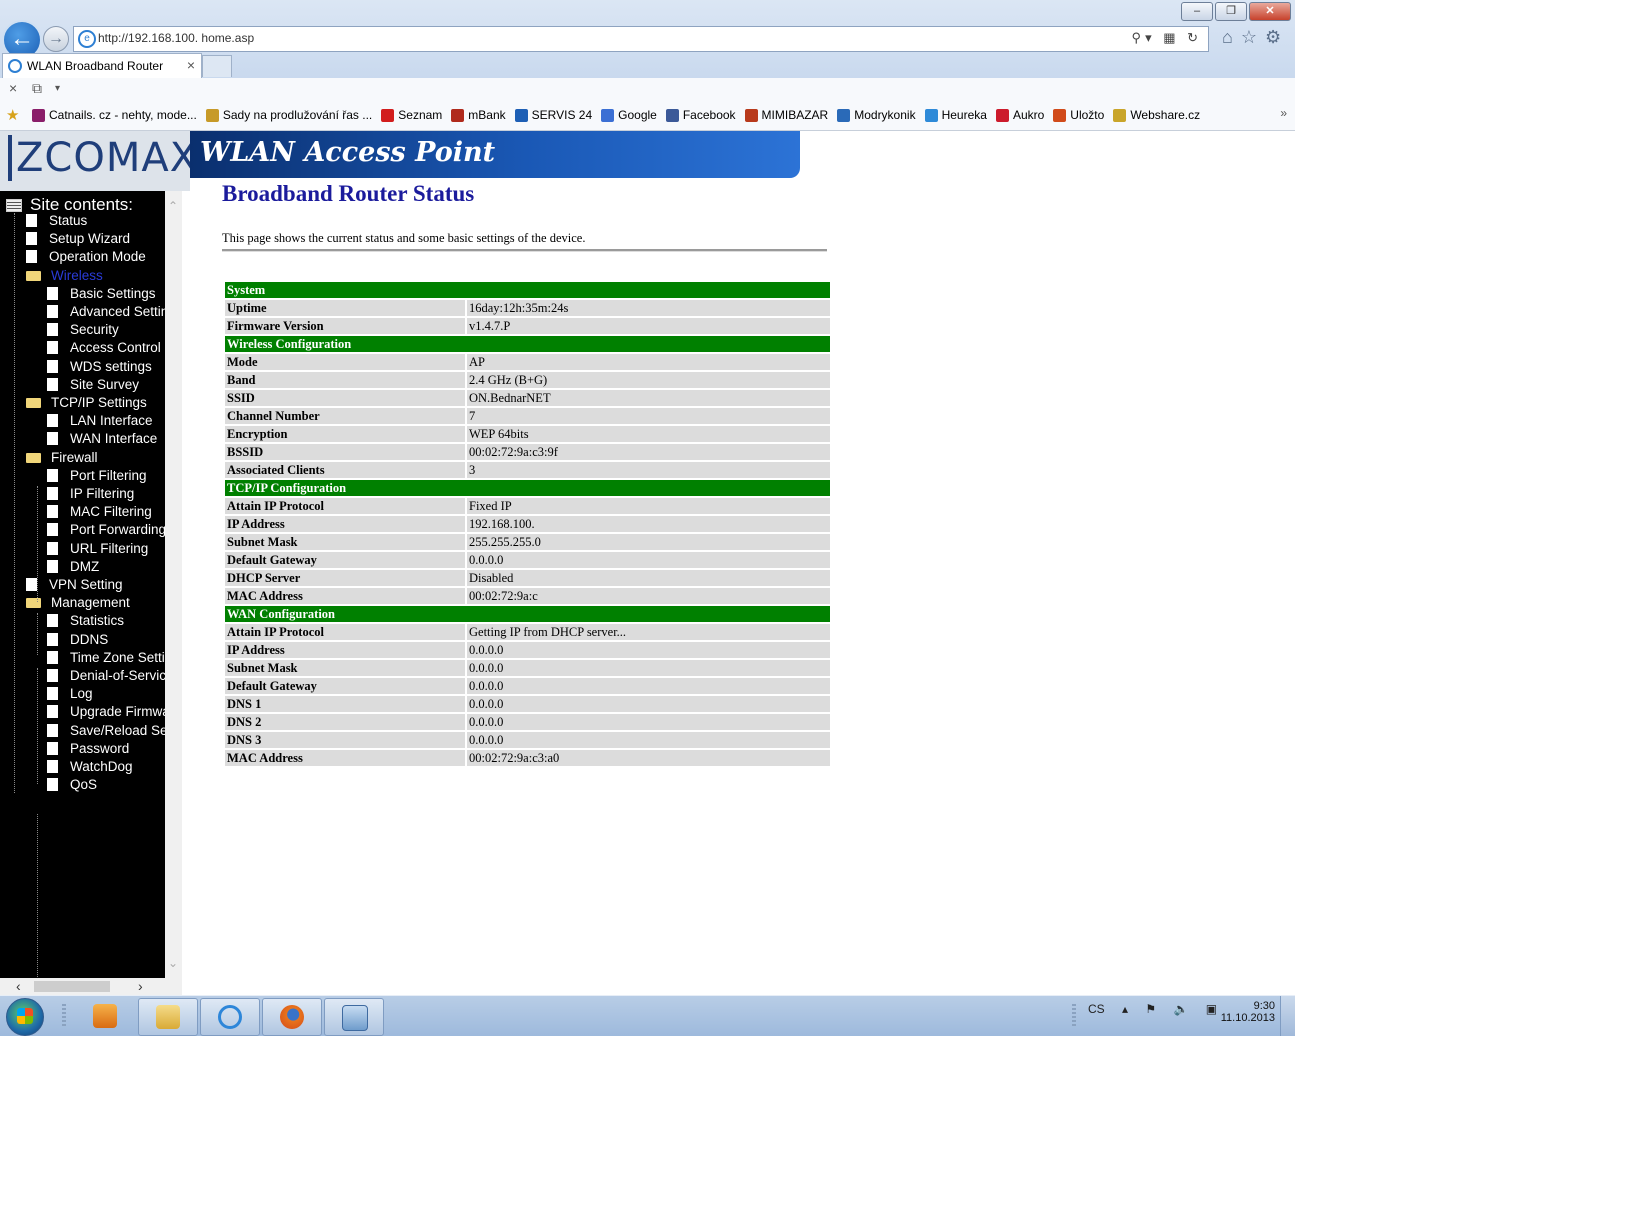 This screenshot has height=1224, width=1632. What do you see at coordinates (64, 1016) in the screenshot?
I see `taskbar-grip` at bounding box center [64, 1016].